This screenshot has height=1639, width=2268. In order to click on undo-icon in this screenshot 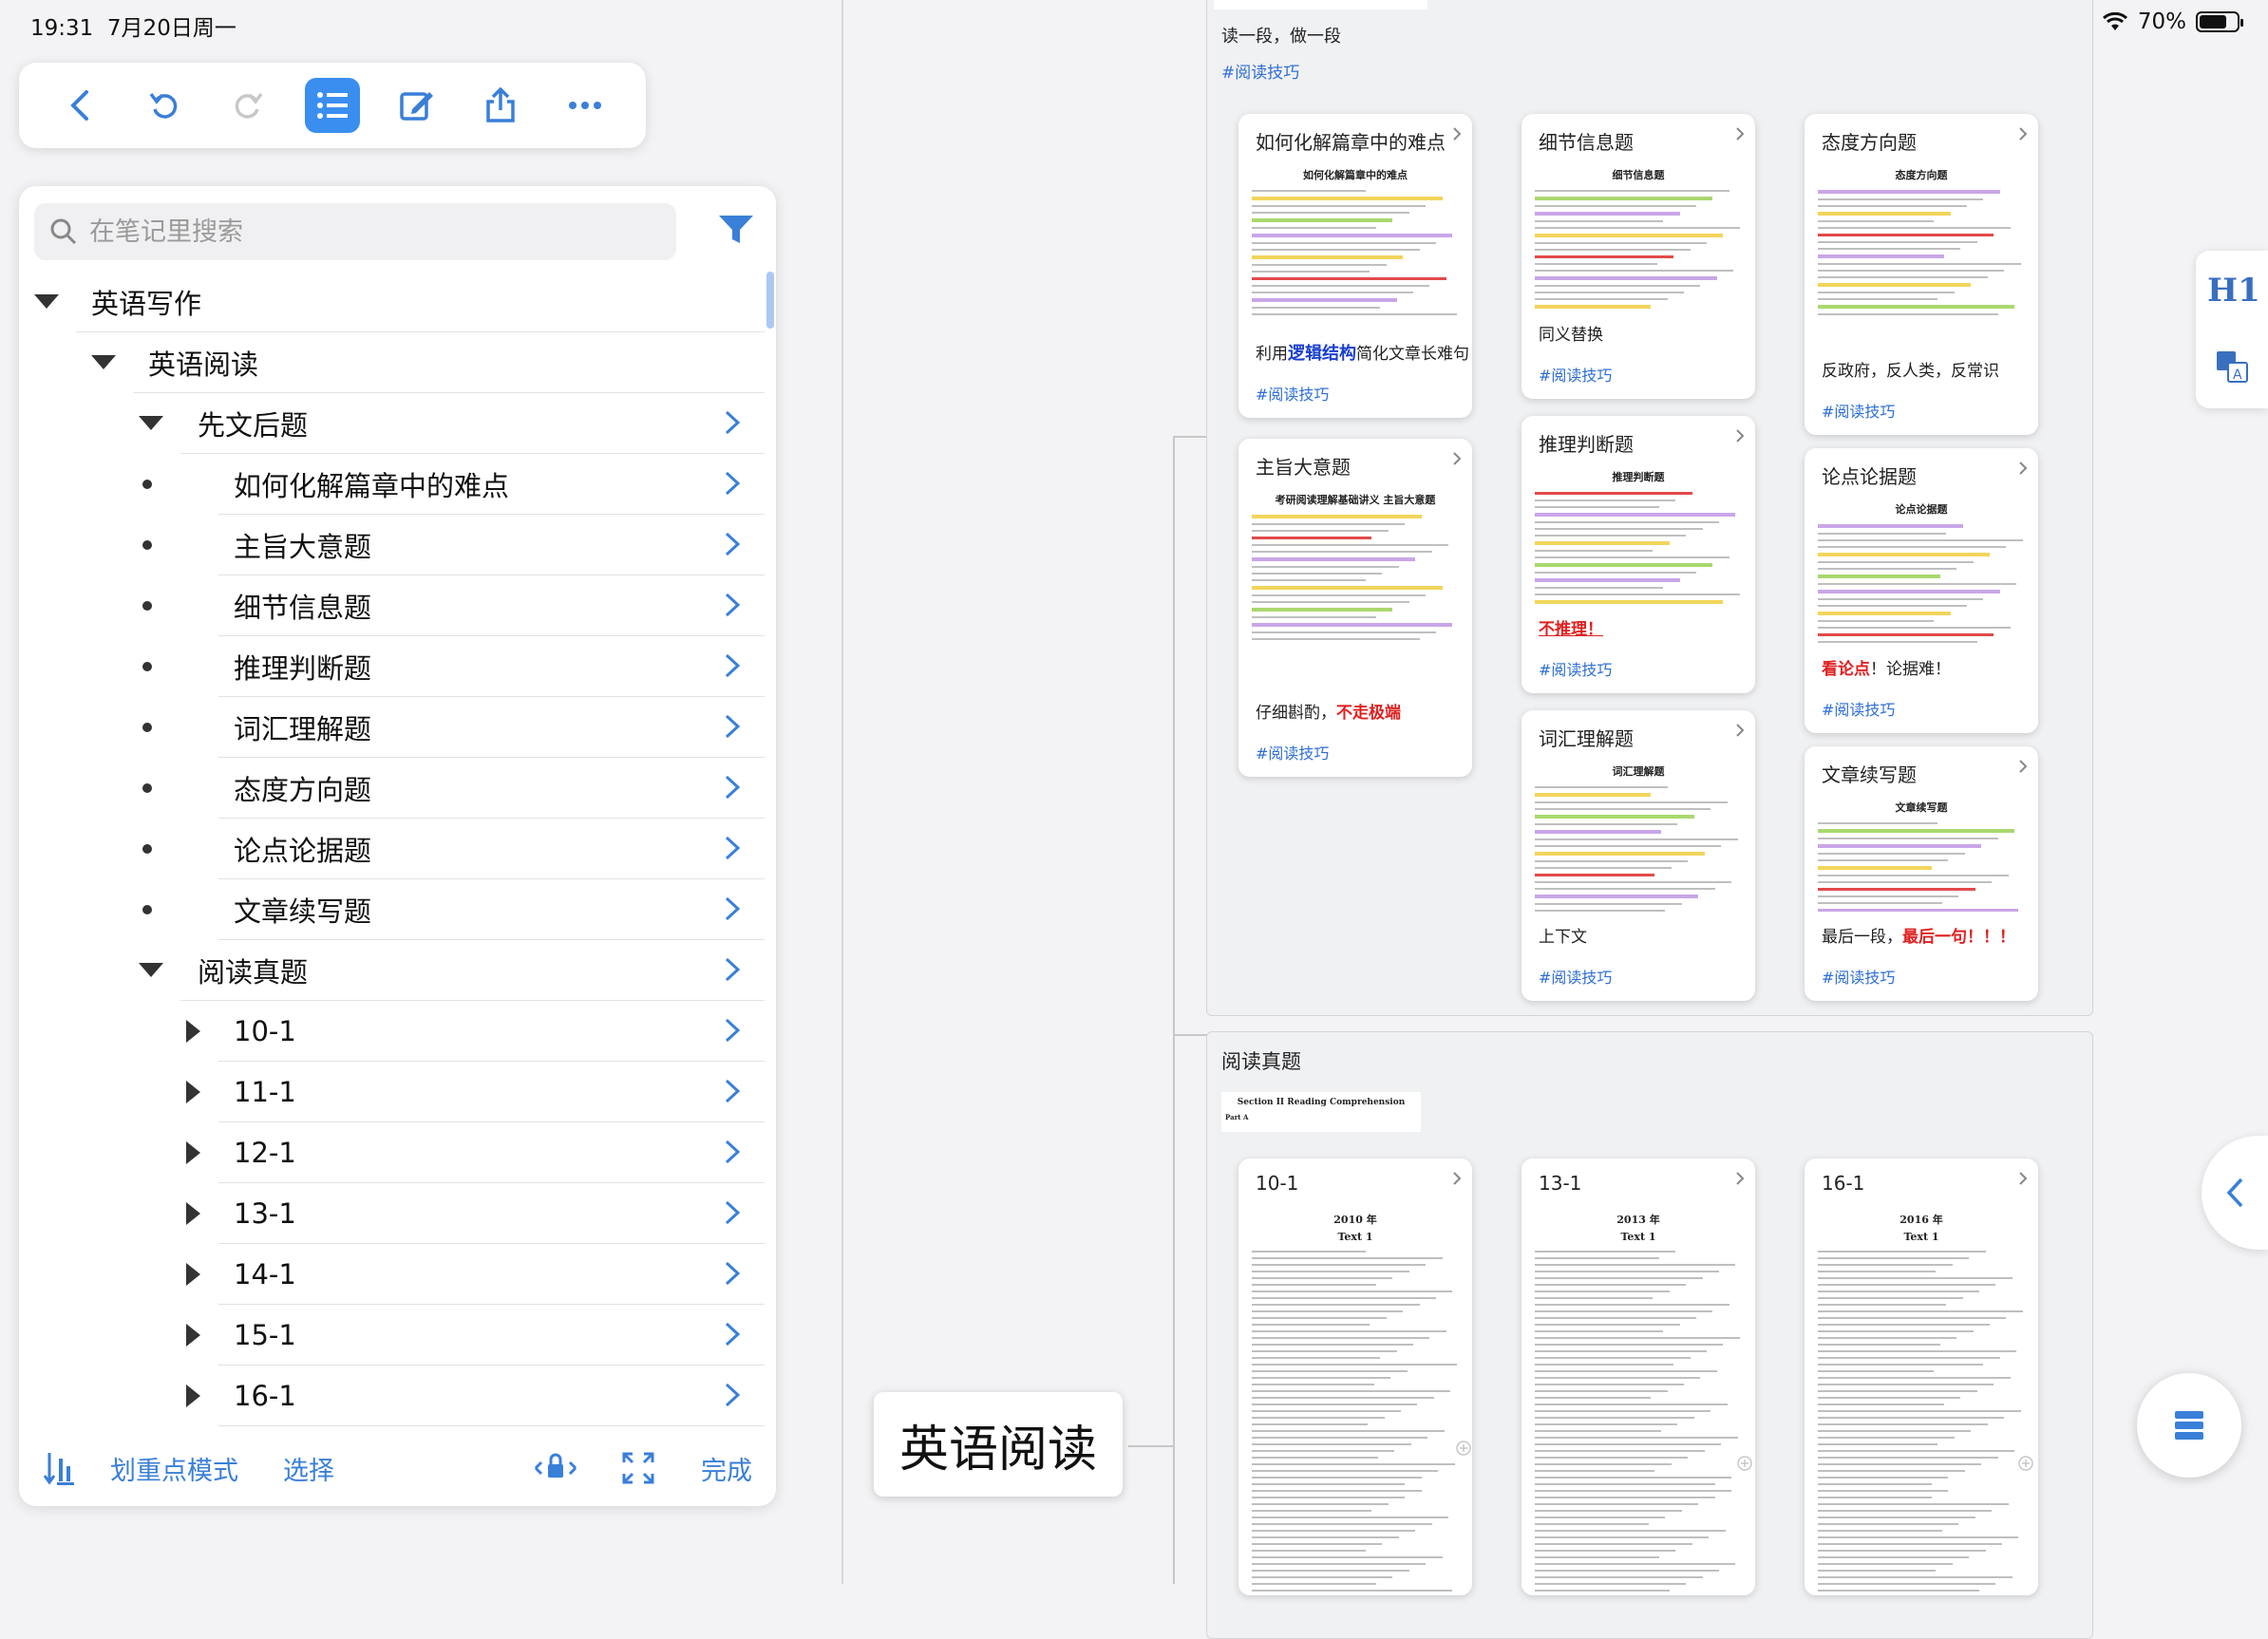, I will do `click(165, 105)`.